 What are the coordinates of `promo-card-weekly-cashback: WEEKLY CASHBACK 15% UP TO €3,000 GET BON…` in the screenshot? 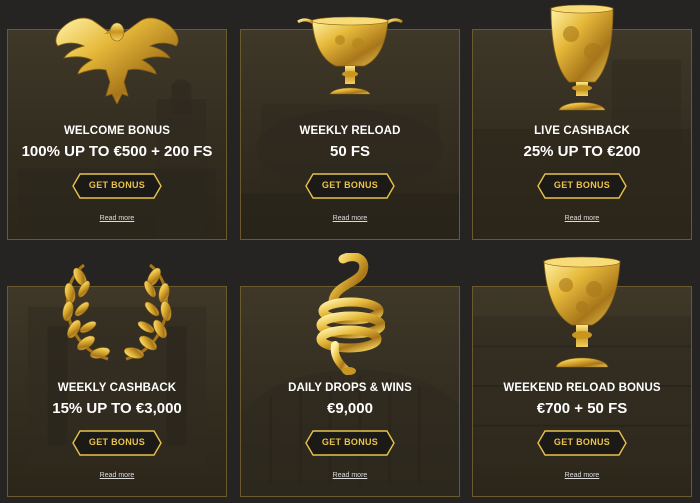 It's located at (117, 380).